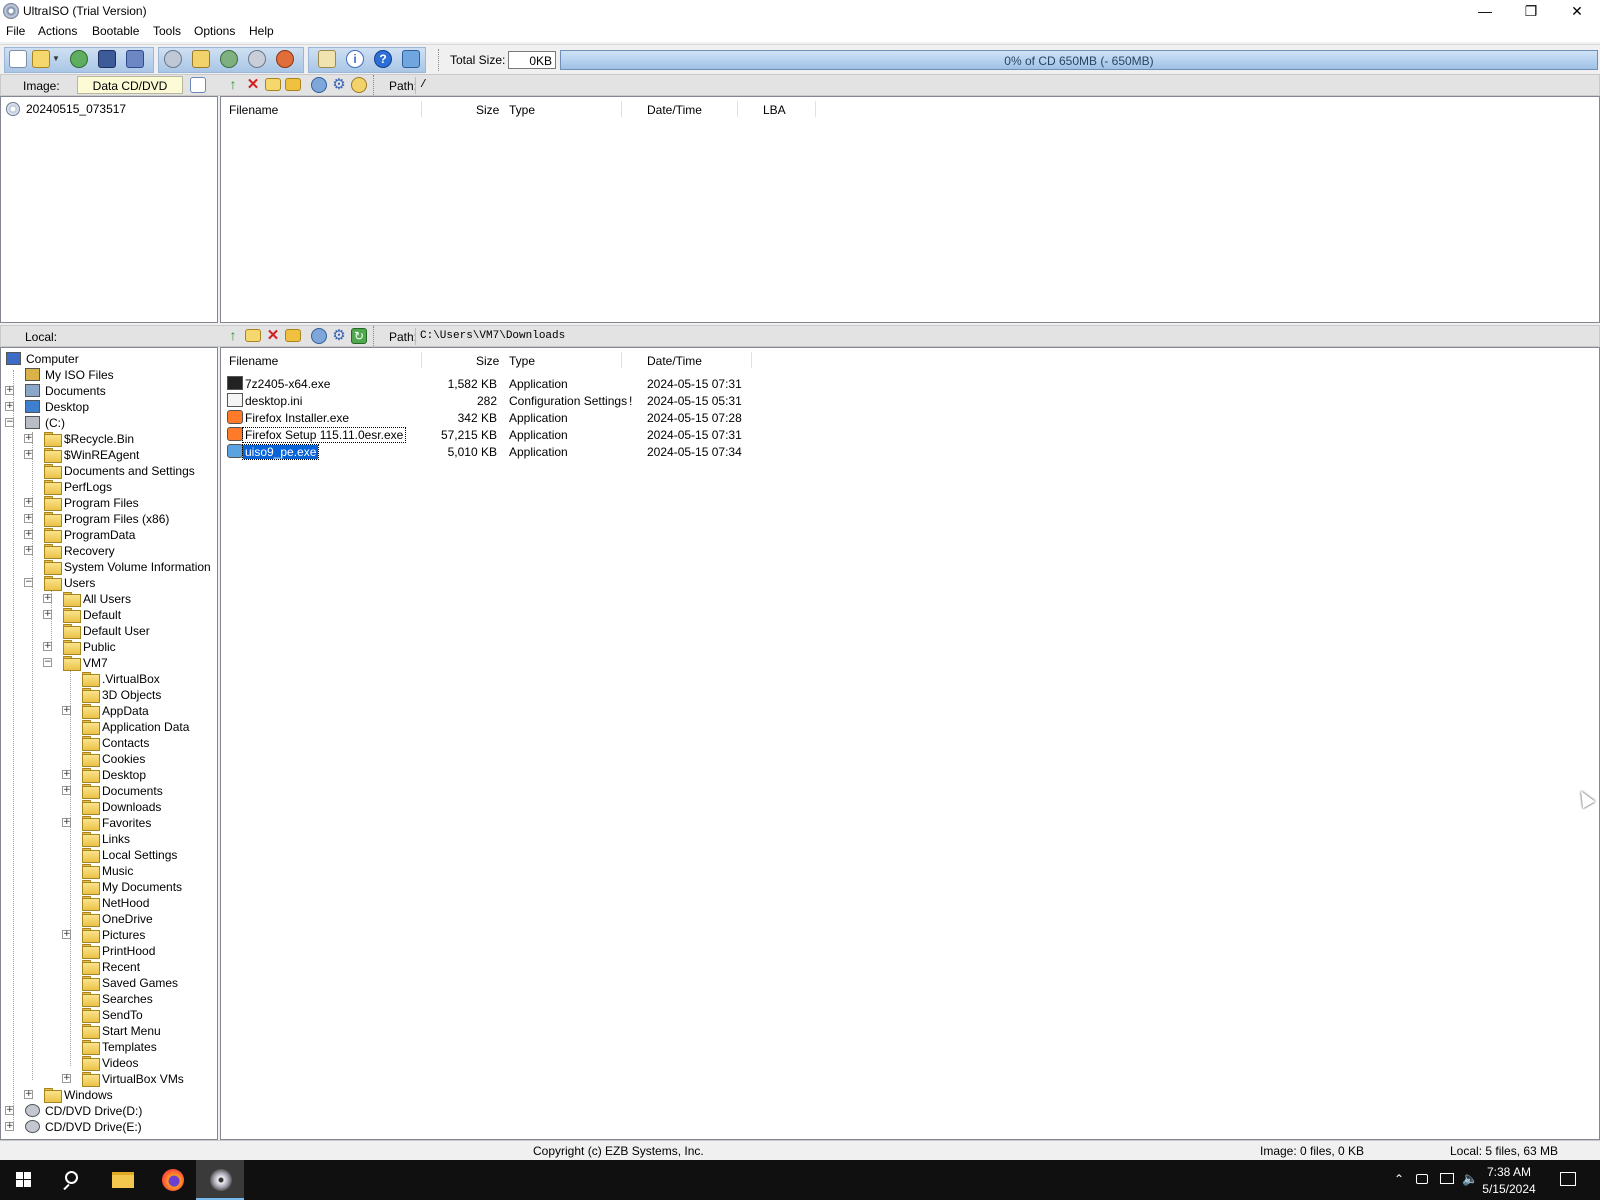 This screenshot has height=1200, width=1600. I want to click on tree-item: + $WinREAgent, so click(109, 455).